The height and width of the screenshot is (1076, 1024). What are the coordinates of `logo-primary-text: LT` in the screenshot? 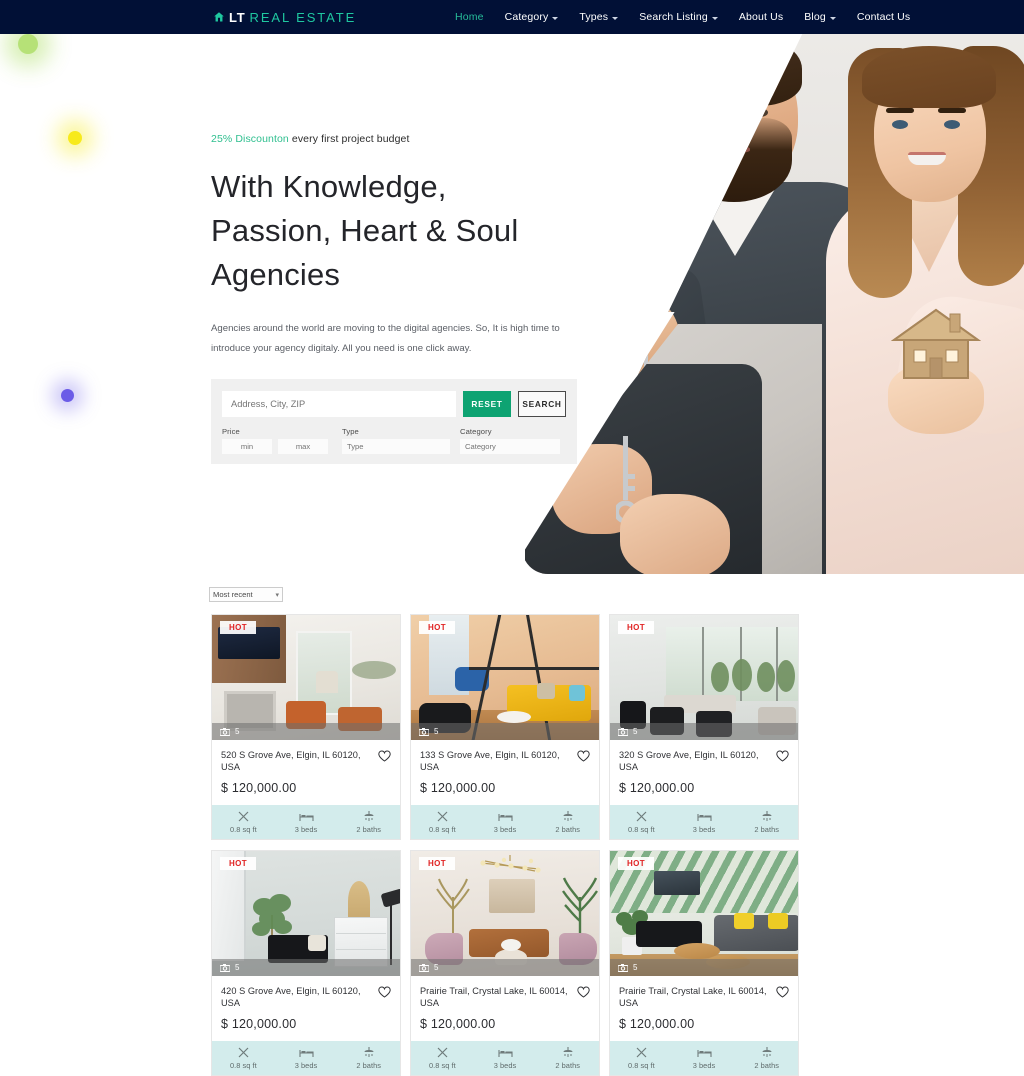 It's located at (237, 17).